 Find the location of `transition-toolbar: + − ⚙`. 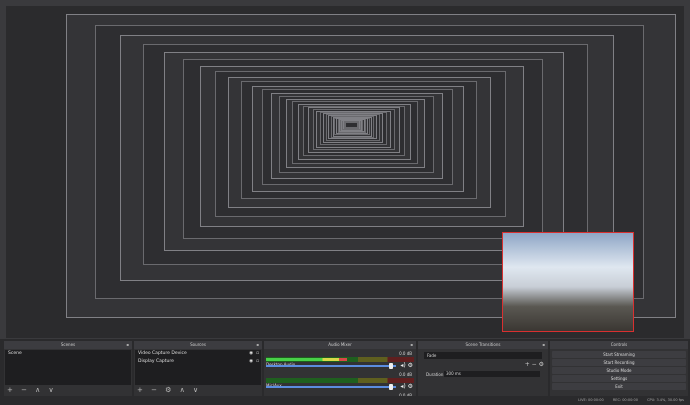

transition-toolbar: + − ⚙ is located at coordinates (534, 364).